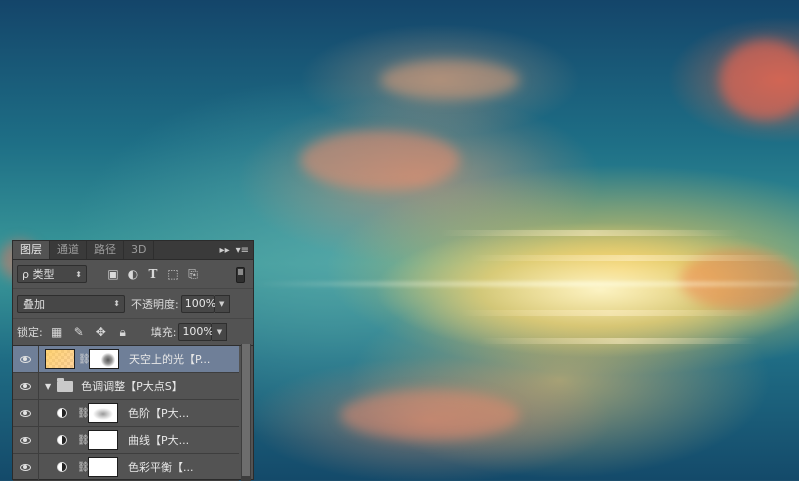  Describe the element at coordinates (123, 332) in the screenshot. I see `lock-all-icon: 🔒︎` at that location.